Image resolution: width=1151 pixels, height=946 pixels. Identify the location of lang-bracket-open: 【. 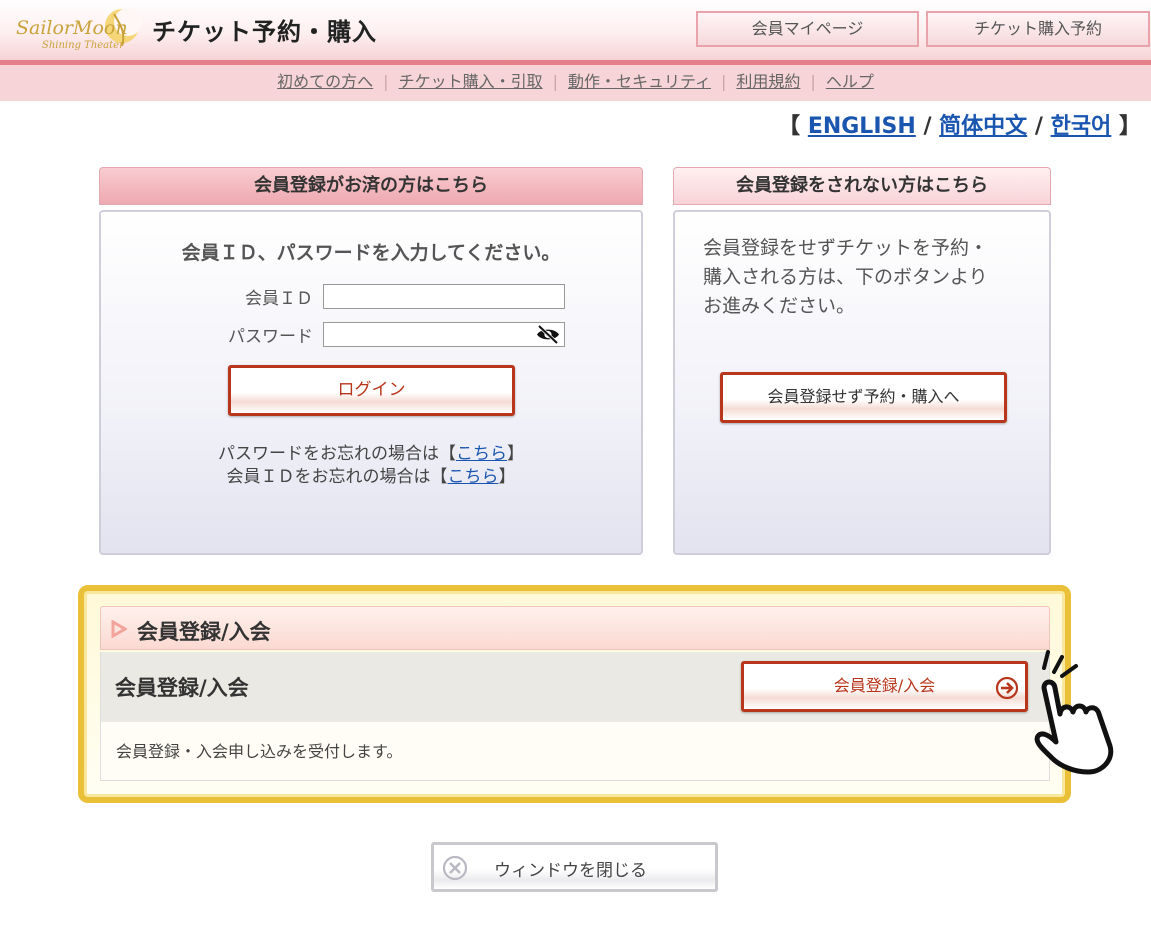
(789, 126).